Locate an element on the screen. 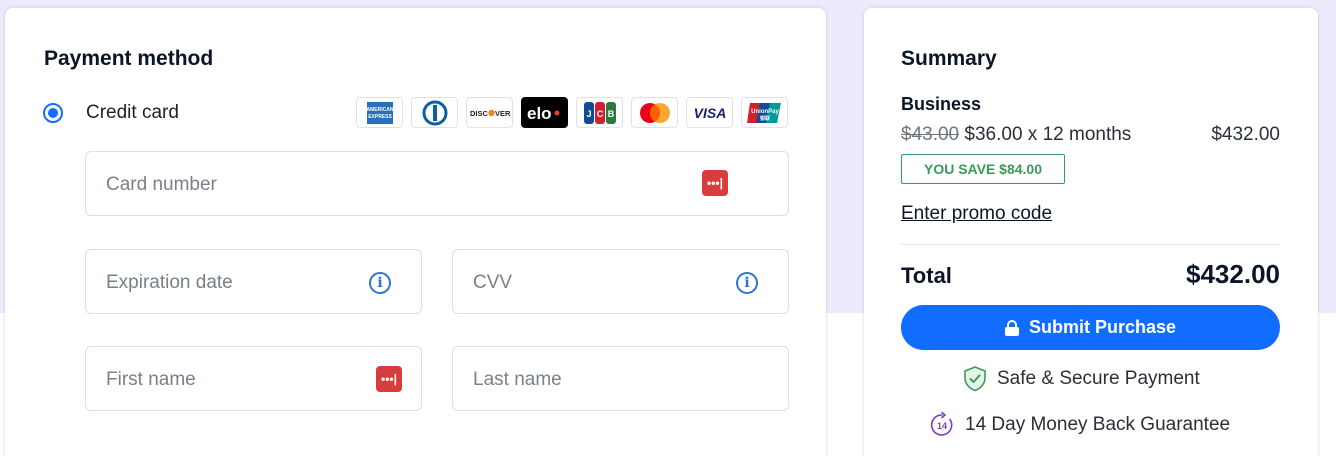 The image size is (1336, 456). guarantee-day-count: 14 is located at coordinates (942, 426).